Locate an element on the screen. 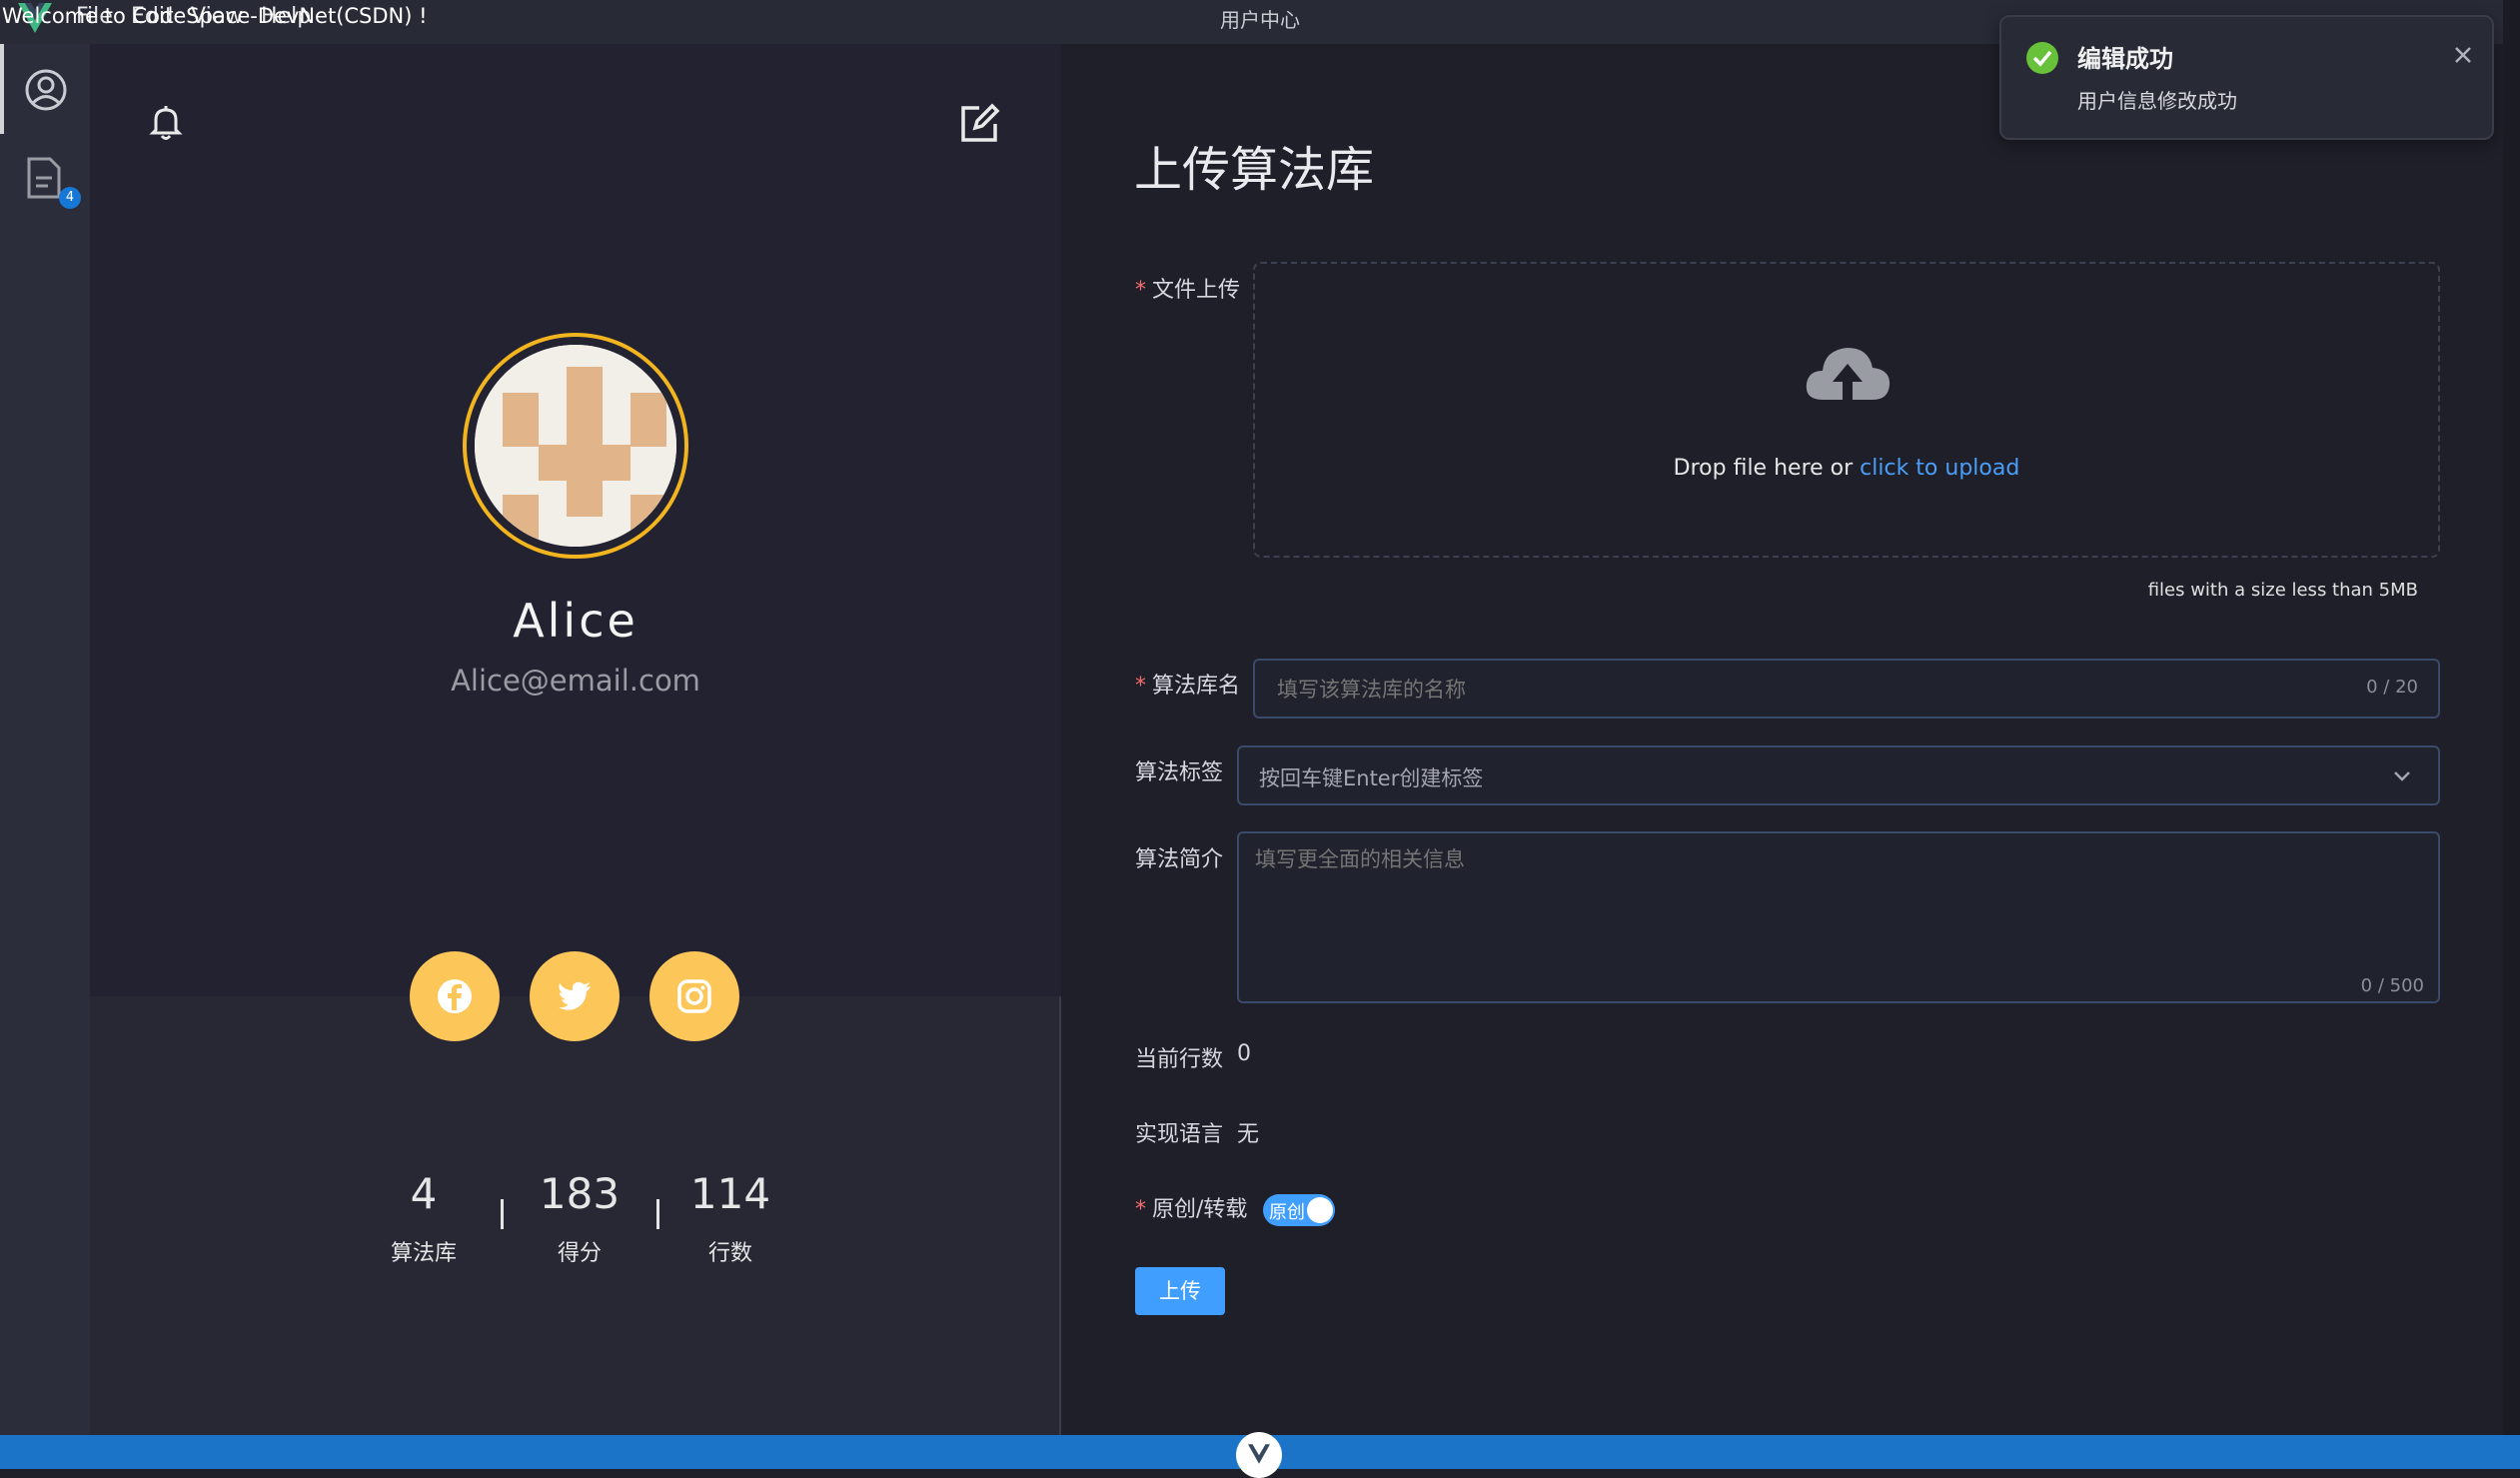 This screenshot has width=2520, height=1478. close-icon is located at coordinates (2463, 55).